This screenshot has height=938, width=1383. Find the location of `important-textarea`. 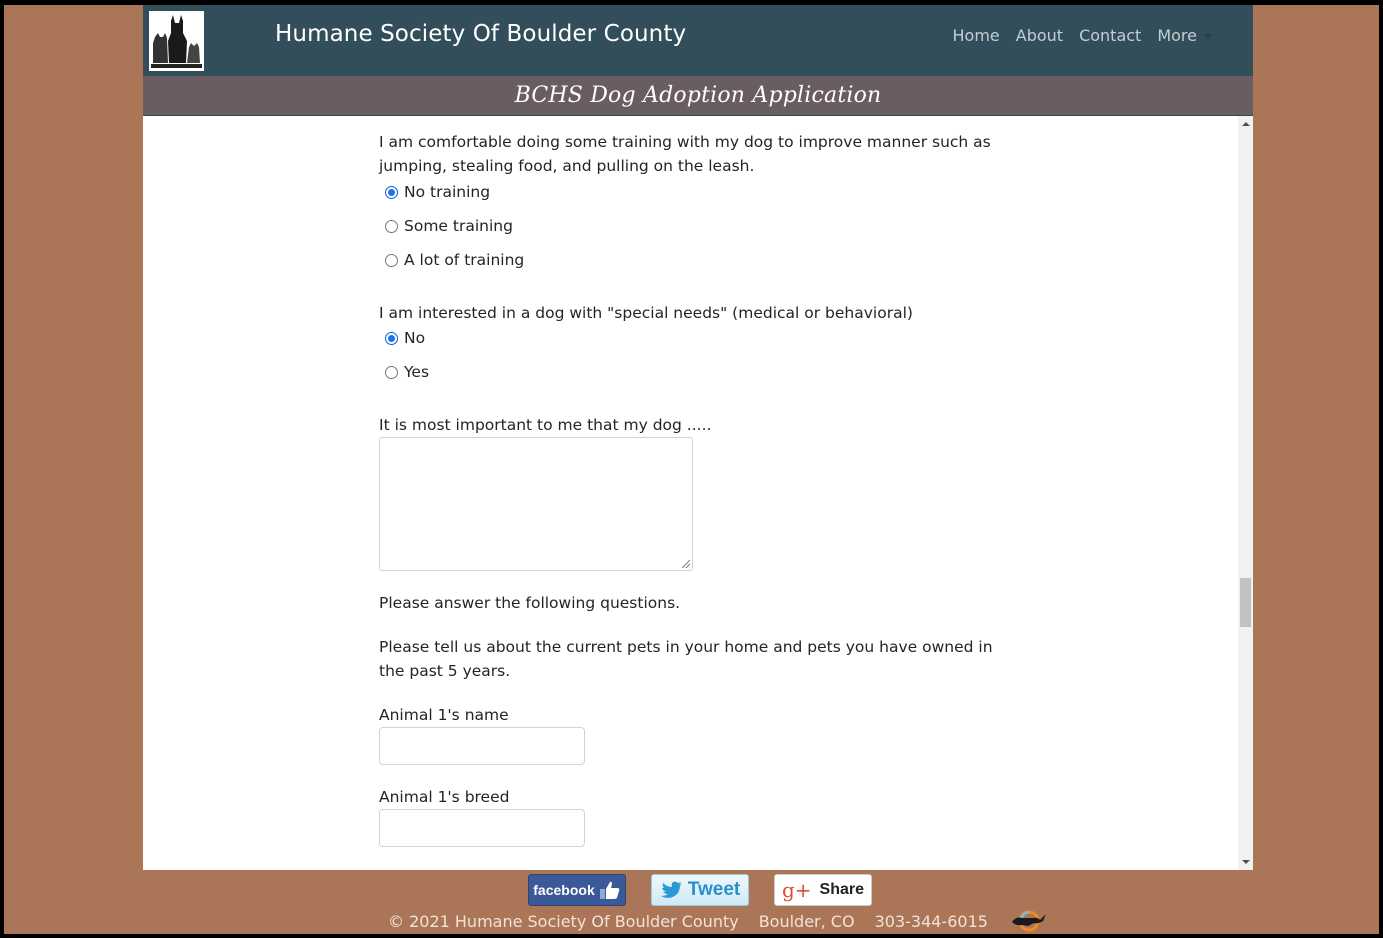

important-textarea is located at coordinates (536, 504).